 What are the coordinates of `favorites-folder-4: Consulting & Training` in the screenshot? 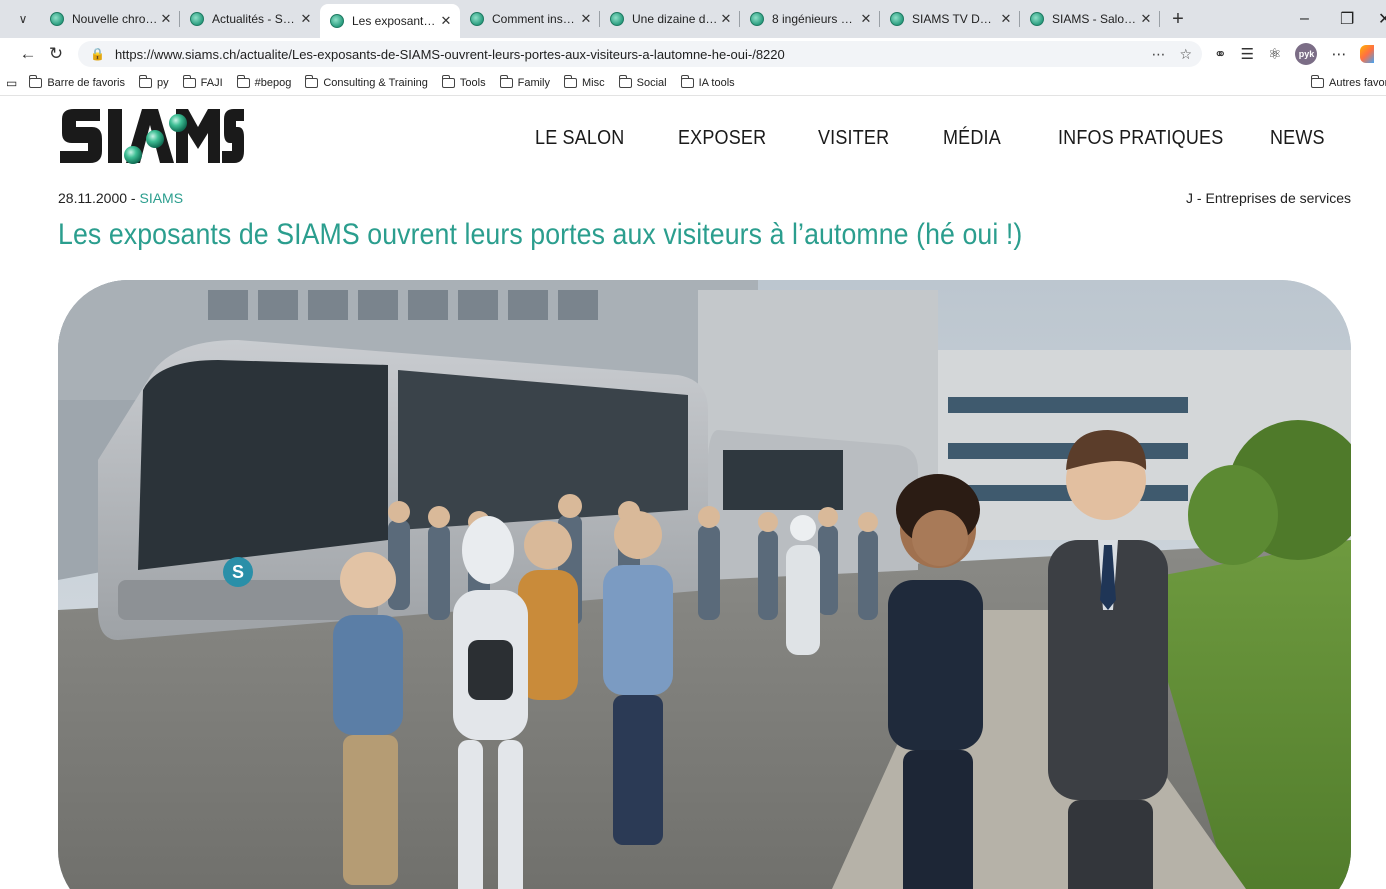 It's located at (366, 81).